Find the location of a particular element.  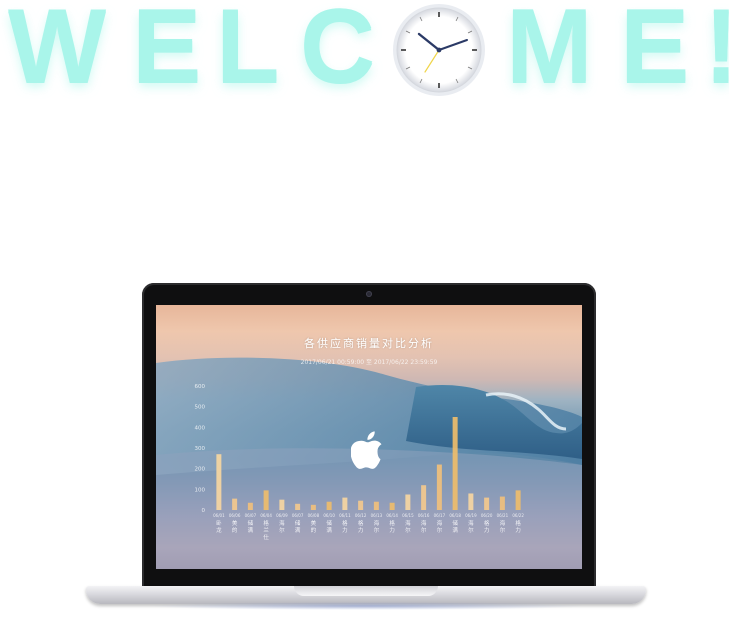

y-tick-label: 400 is located at coordinates (200, 428).